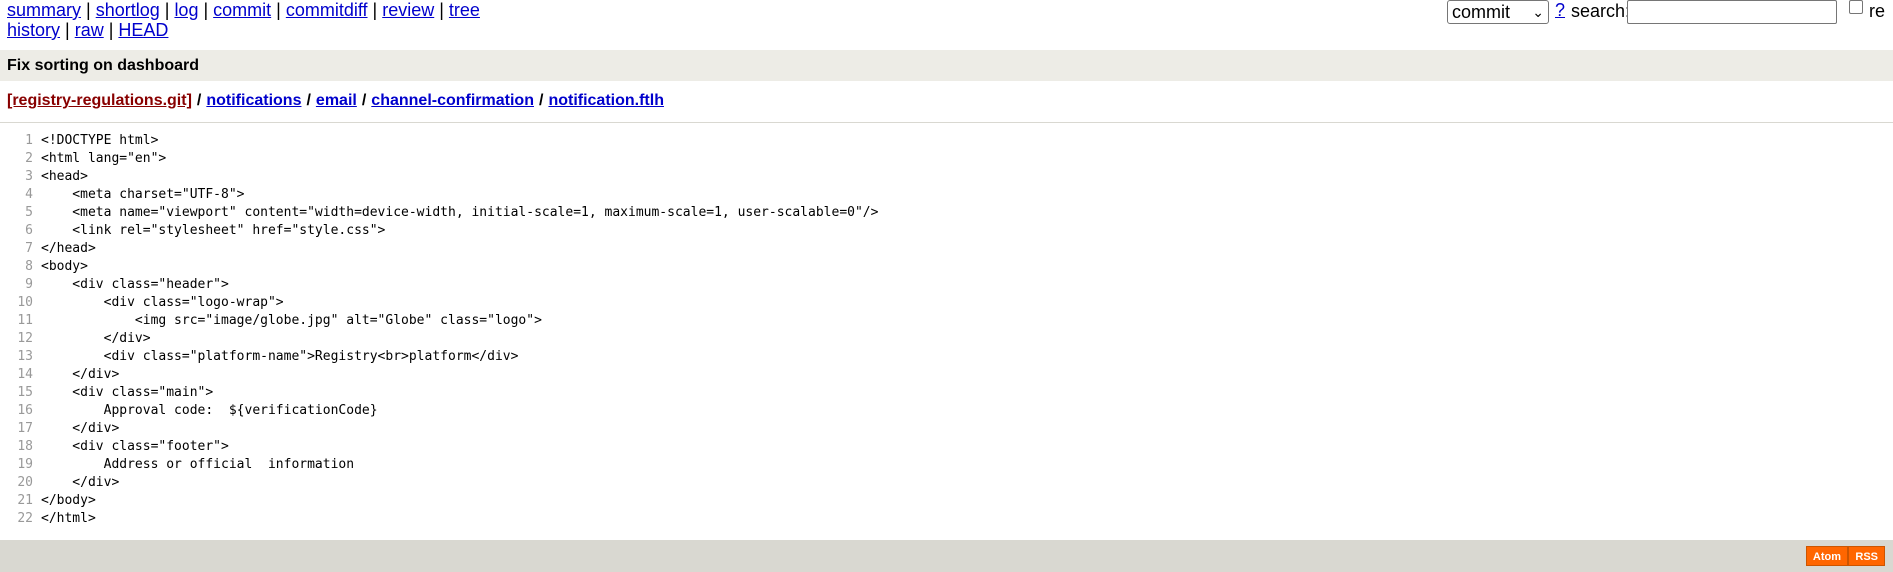 This screenshot has height=572, width=1893. I want to click on line-number-link: 5, so click(20, 213).